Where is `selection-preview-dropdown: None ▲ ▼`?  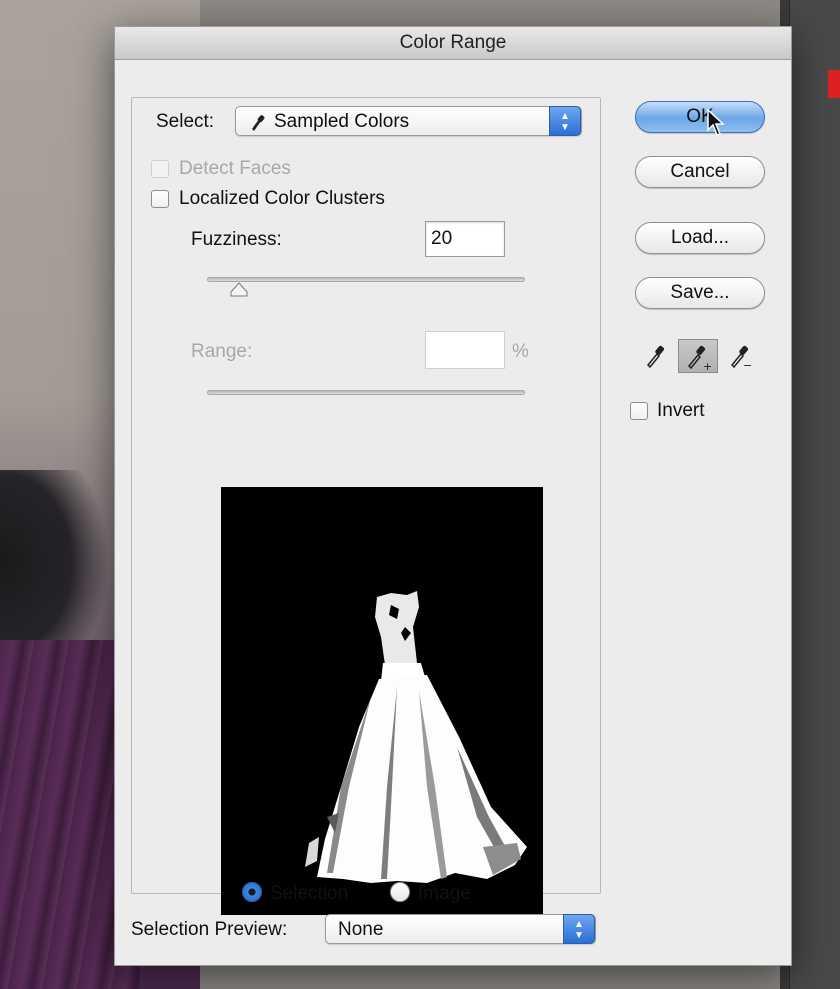
selection-preview-dropdown: None ▲ ▼ is located at coordinates (460, 929).